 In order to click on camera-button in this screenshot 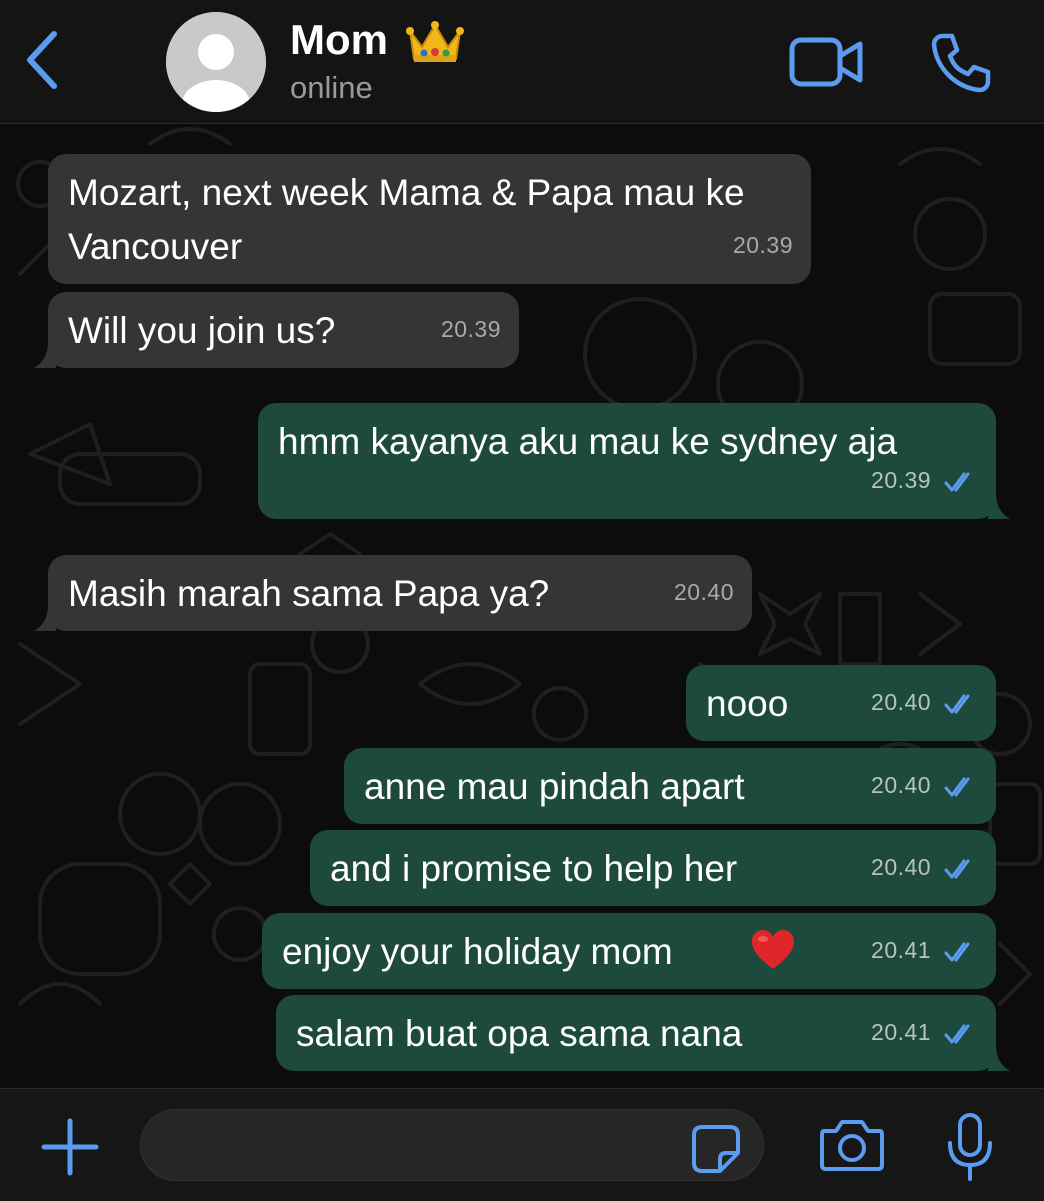, I will do `click(852, 1145)`.